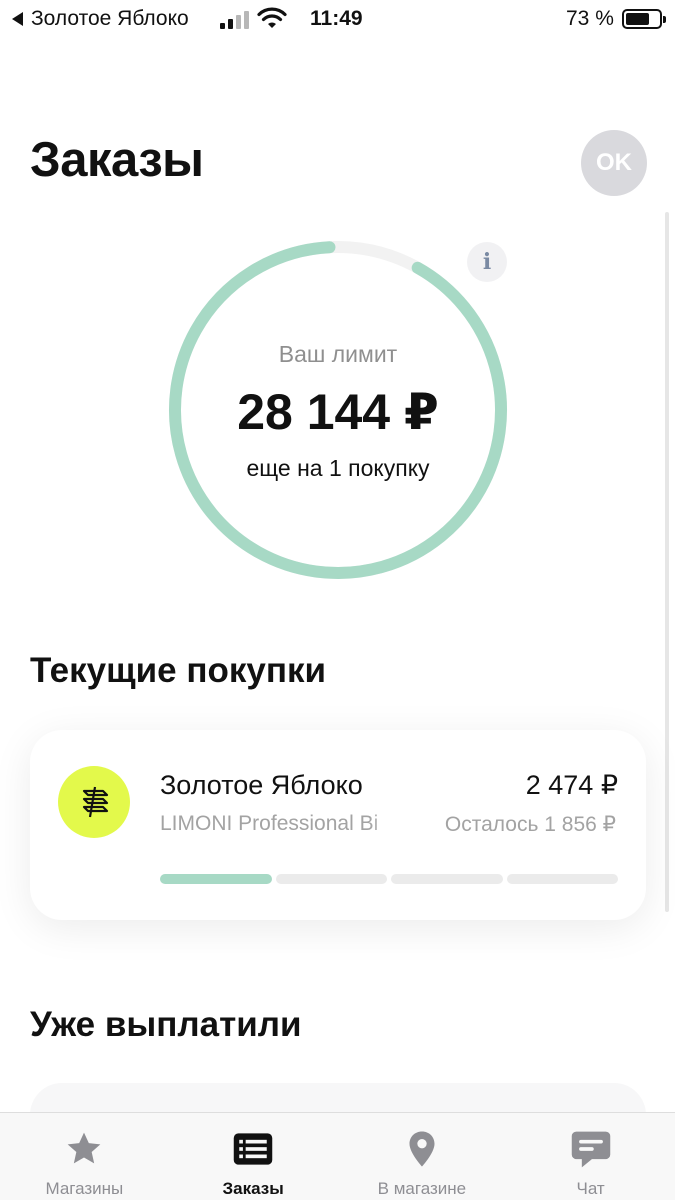  I want to click on cellular-signal-icon, so click(235, 20).